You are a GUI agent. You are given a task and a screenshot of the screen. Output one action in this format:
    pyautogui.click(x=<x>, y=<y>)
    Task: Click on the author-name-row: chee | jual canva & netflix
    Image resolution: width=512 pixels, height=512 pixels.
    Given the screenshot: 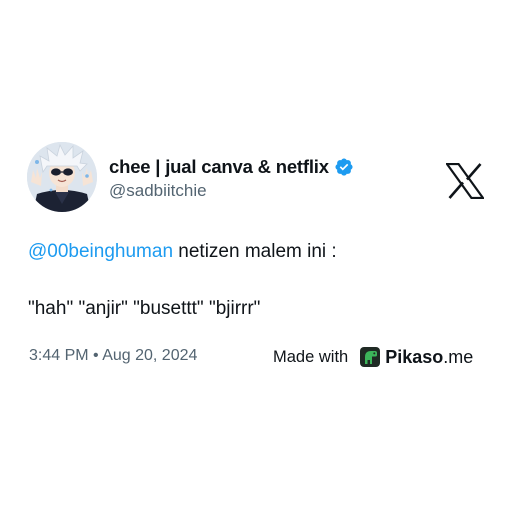 What is the action you would take?
    pyautogui.click(x=231, y=167)
    